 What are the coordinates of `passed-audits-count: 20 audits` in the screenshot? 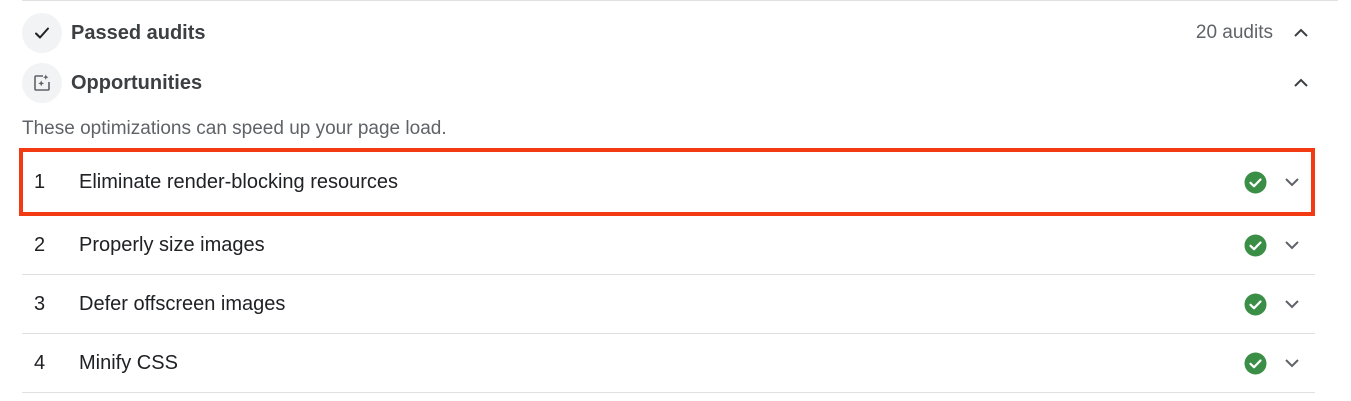 It's located at (1234, 32).